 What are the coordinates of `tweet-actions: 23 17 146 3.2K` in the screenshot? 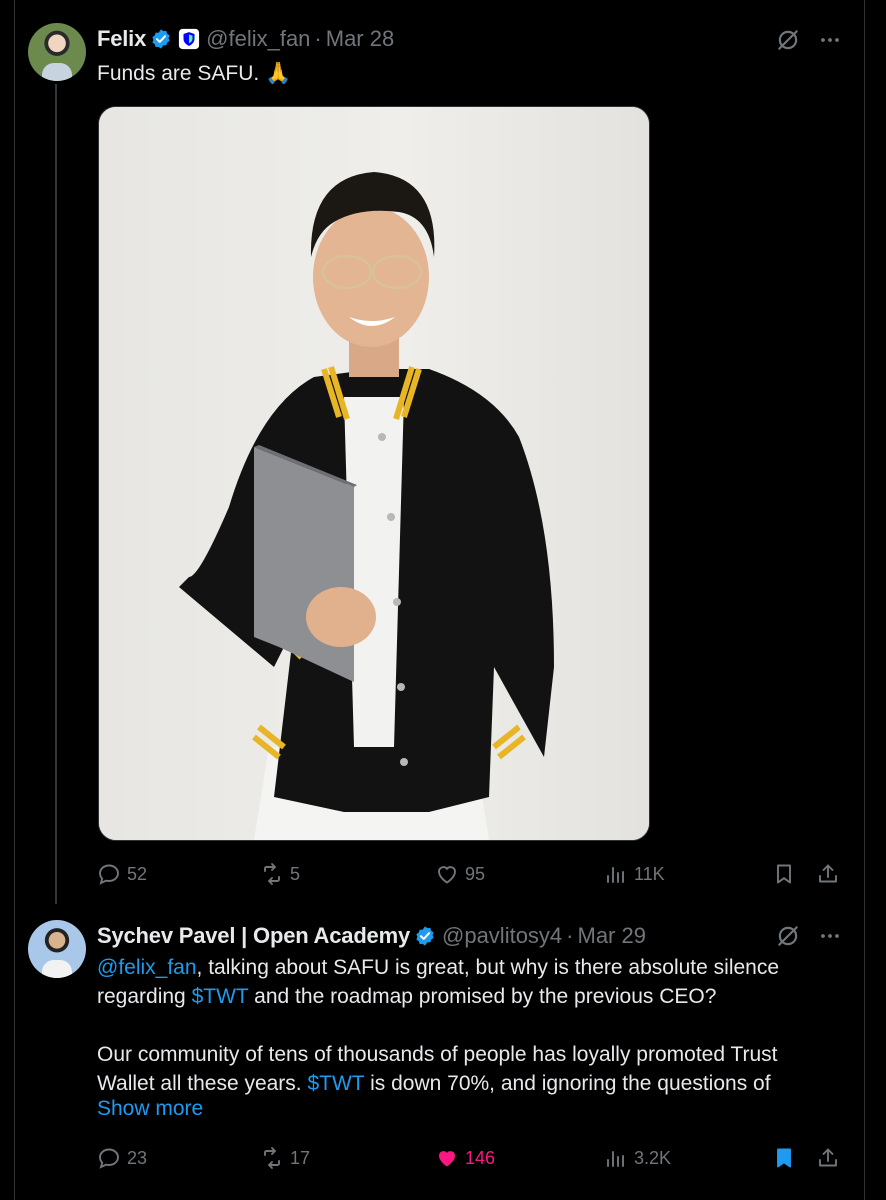 It's located at (469, 1158).